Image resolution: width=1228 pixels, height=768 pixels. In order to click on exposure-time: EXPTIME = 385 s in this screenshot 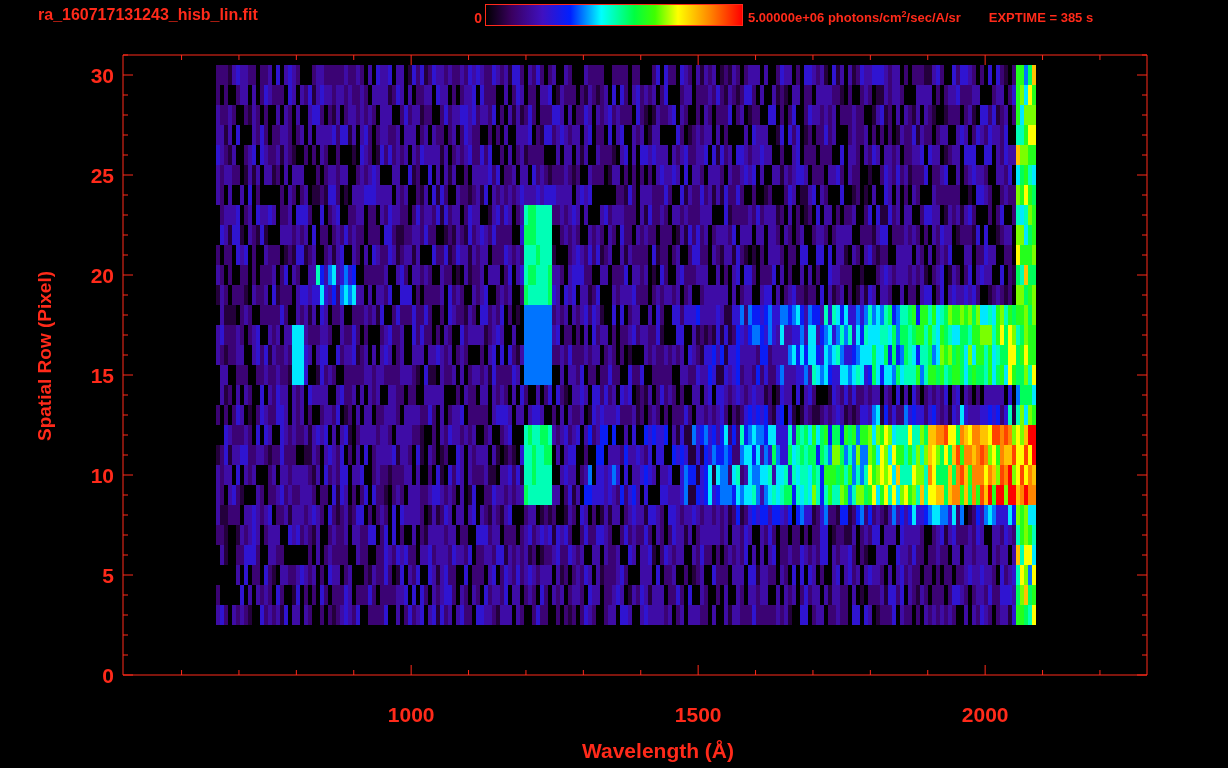, I will do `click(1041, 17)`.